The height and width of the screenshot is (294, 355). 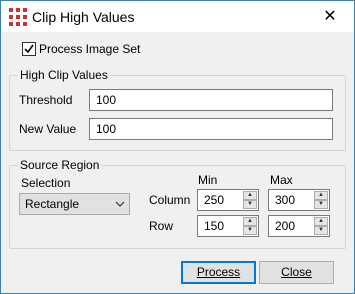 I want to click on min-header: Min, so click(x=208, y=180).